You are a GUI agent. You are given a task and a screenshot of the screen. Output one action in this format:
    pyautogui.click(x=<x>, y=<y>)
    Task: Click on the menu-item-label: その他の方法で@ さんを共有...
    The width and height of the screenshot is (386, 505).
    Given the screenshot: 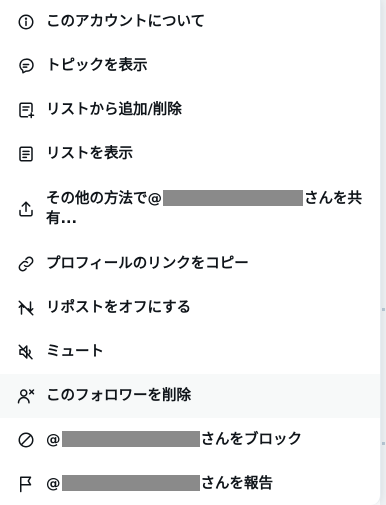 What is the action you would take?
    pyautogui.click(x=208, y=209)
    